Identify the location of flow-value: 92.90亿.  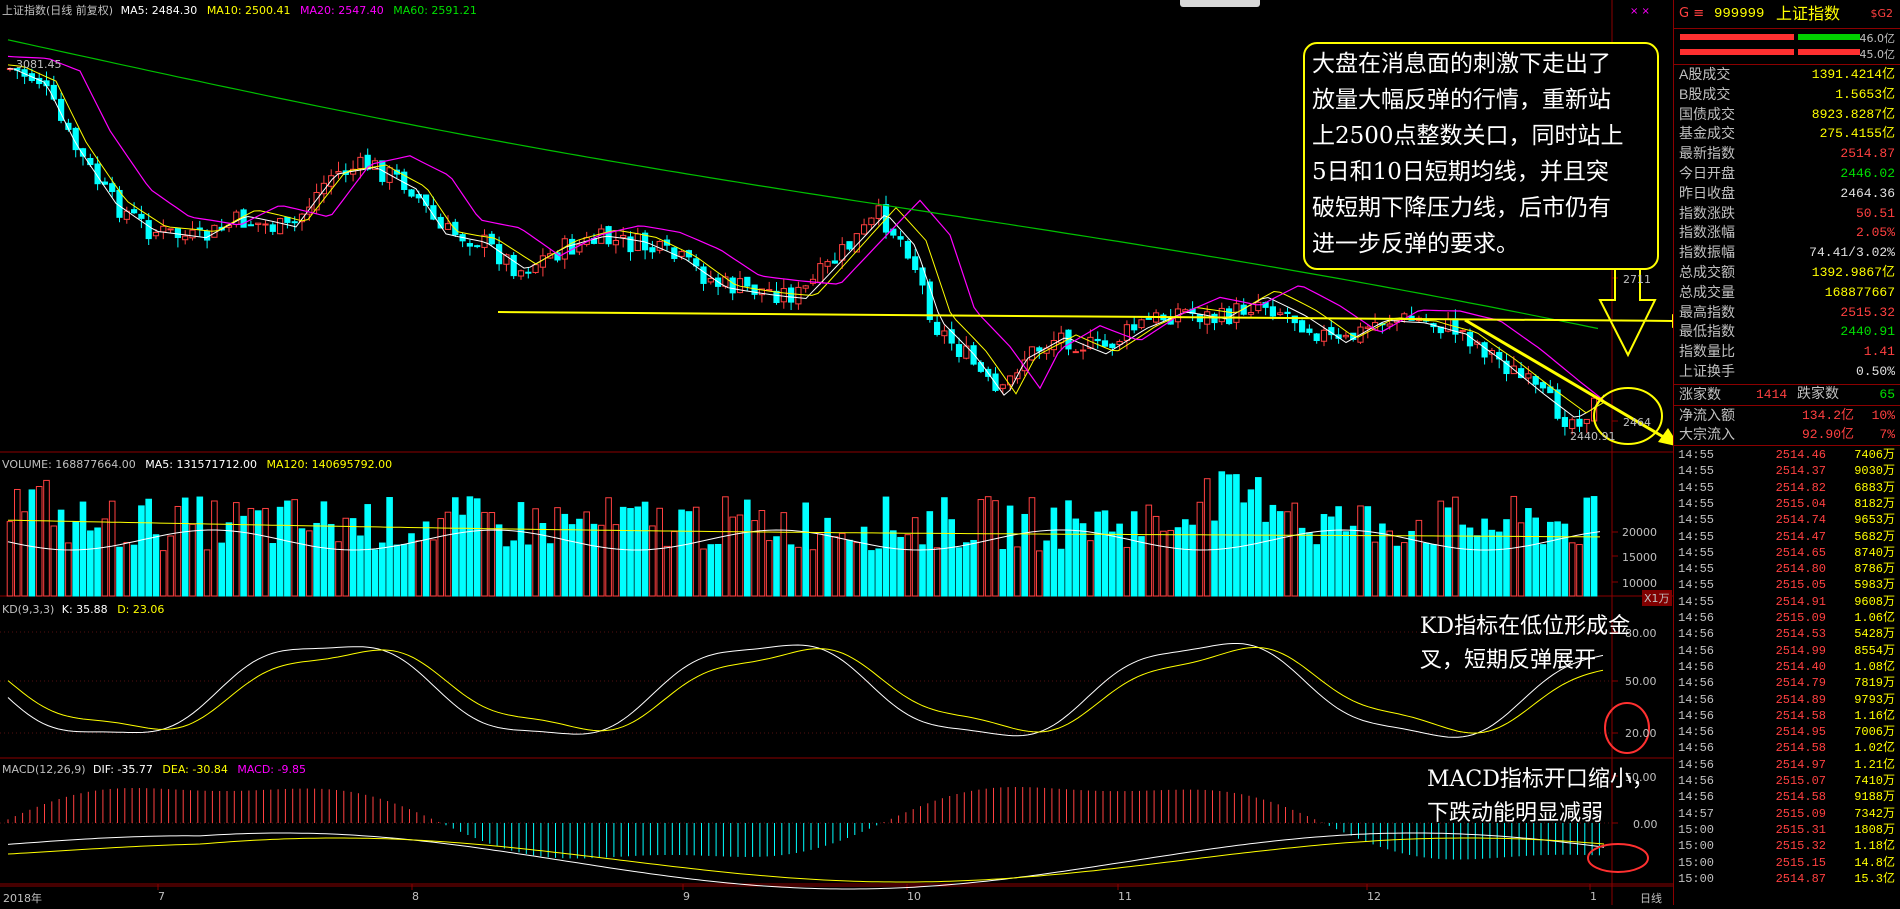
(1827, 434).